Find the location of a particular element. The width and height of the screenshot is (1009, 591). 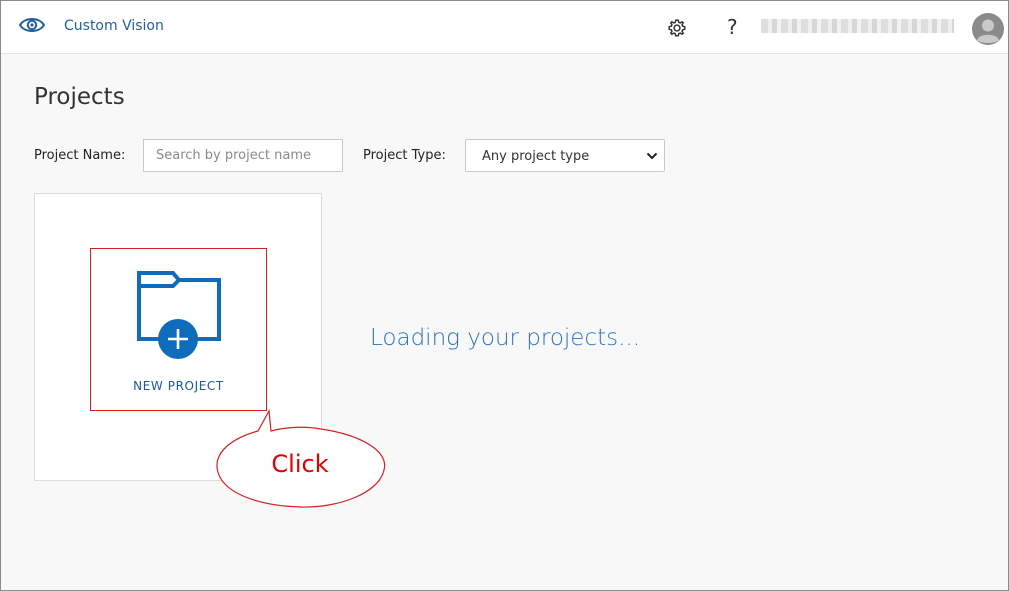

new-project-button: NEW PROJECT is located at coordinates (178, 329).